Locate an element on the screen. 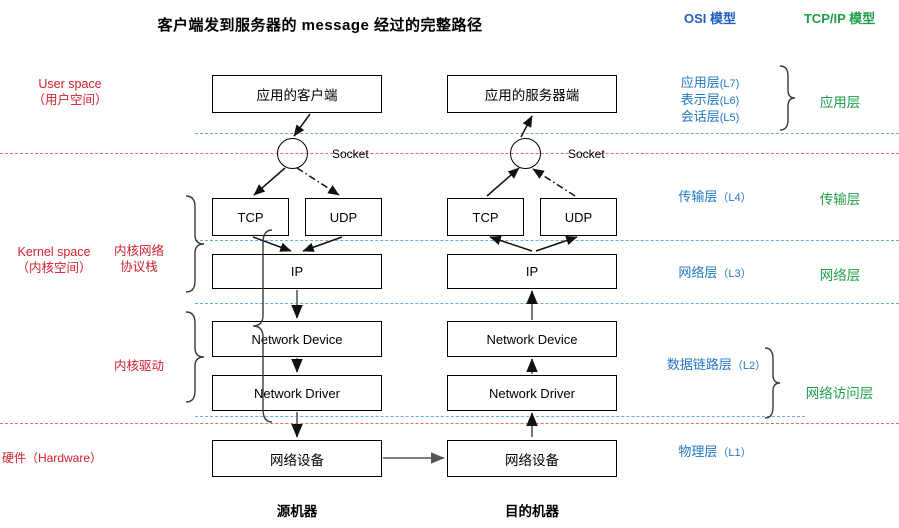  arrow-dest-tcp-to-socket is located at coordinates (503, 182).